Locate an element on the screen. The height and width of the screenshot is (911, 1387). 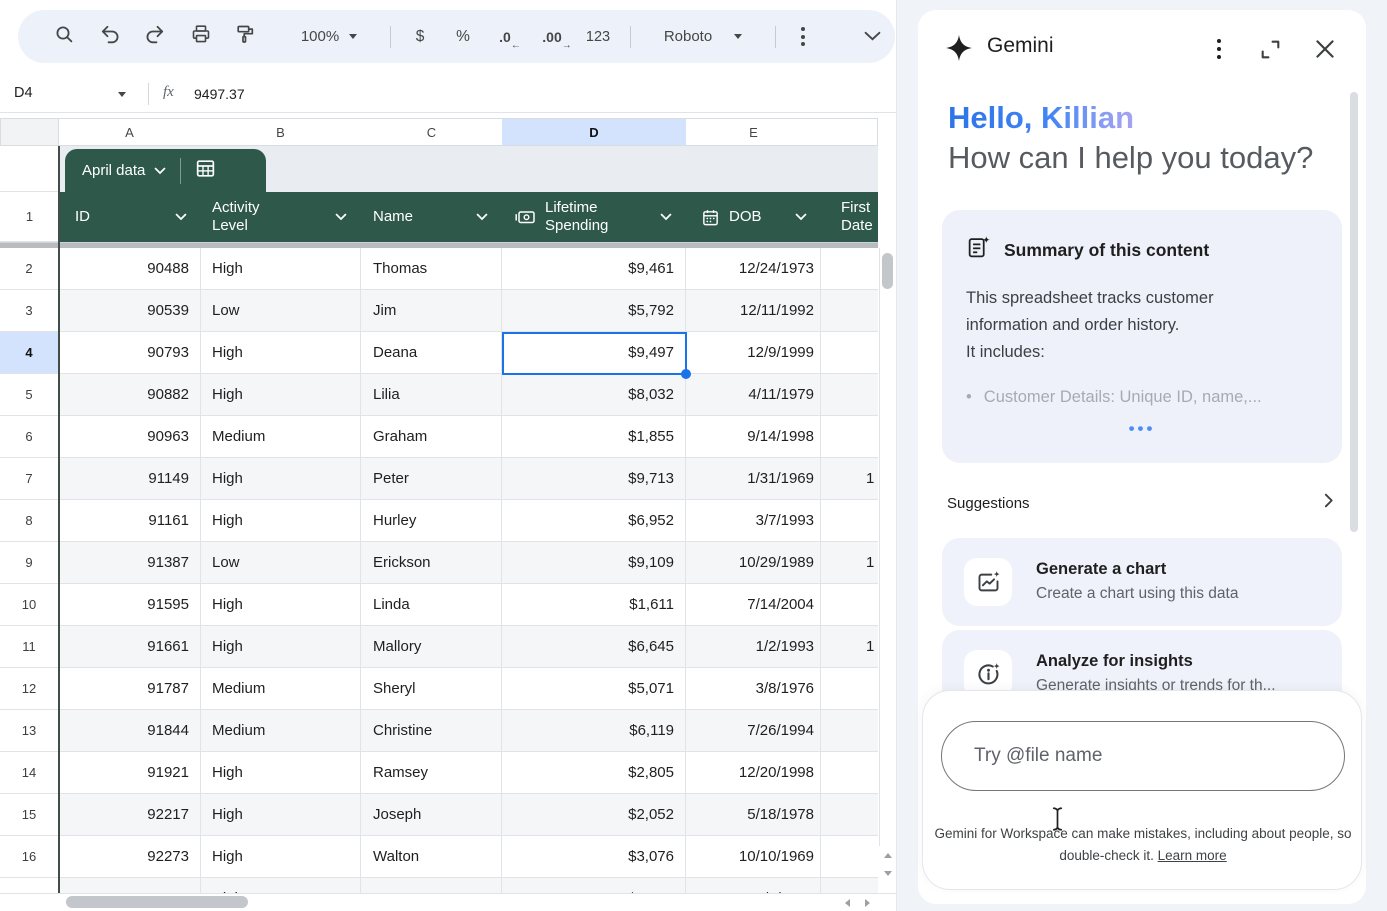
cell-name: Ramsey is located at coordinates (431, 772).